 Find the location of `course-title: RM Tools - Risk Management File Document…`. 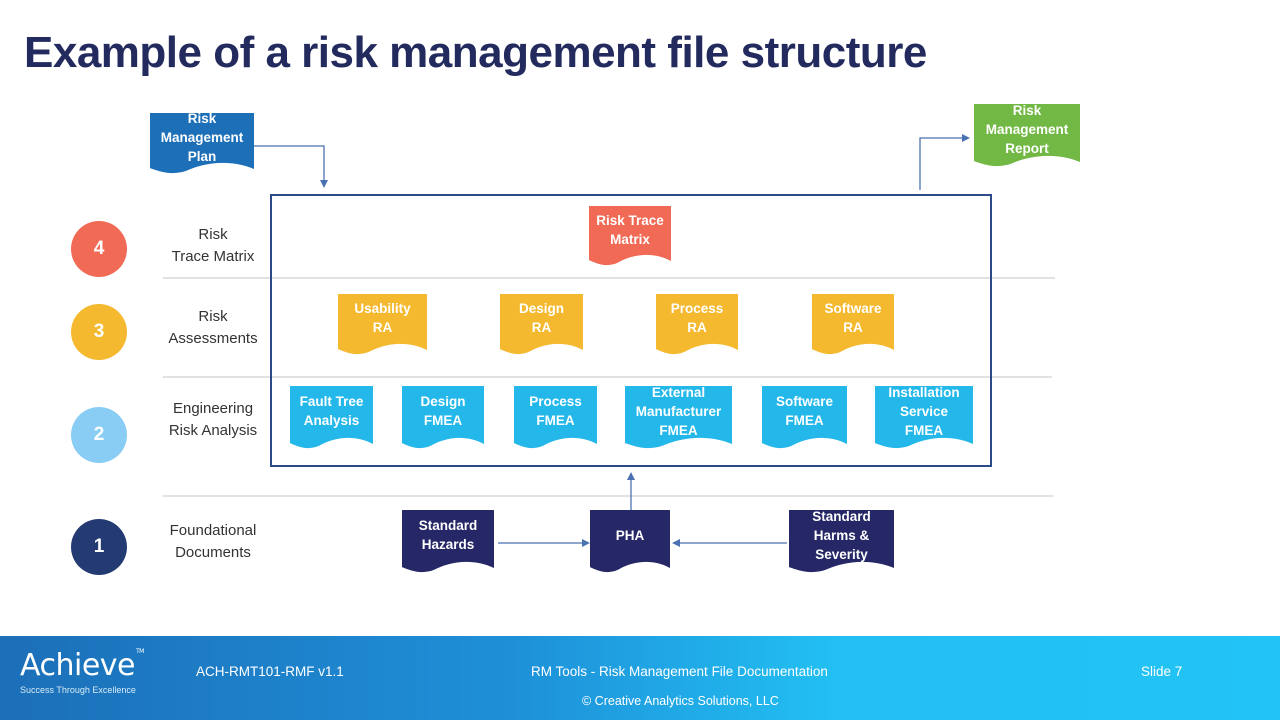

course-title: RM Tools - Risk Management File Document… is located at coordinates (679, 671).